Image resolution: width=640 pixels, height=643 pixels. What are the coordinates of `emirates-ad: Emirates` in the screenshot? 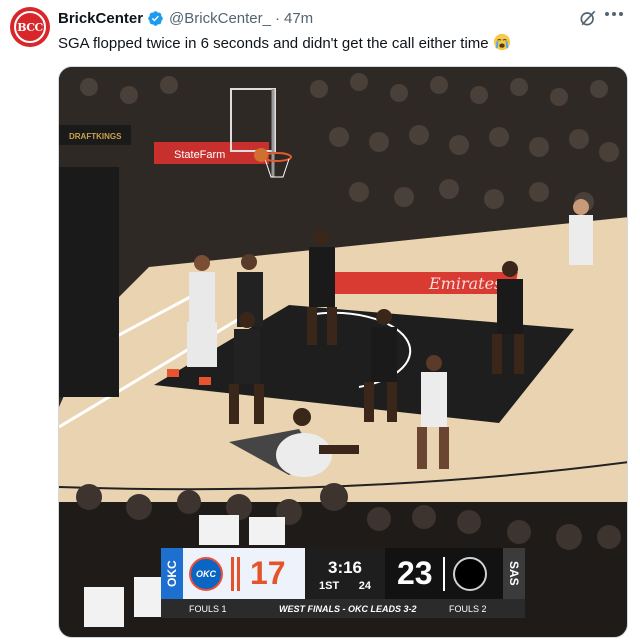 It's located at (465, 283).